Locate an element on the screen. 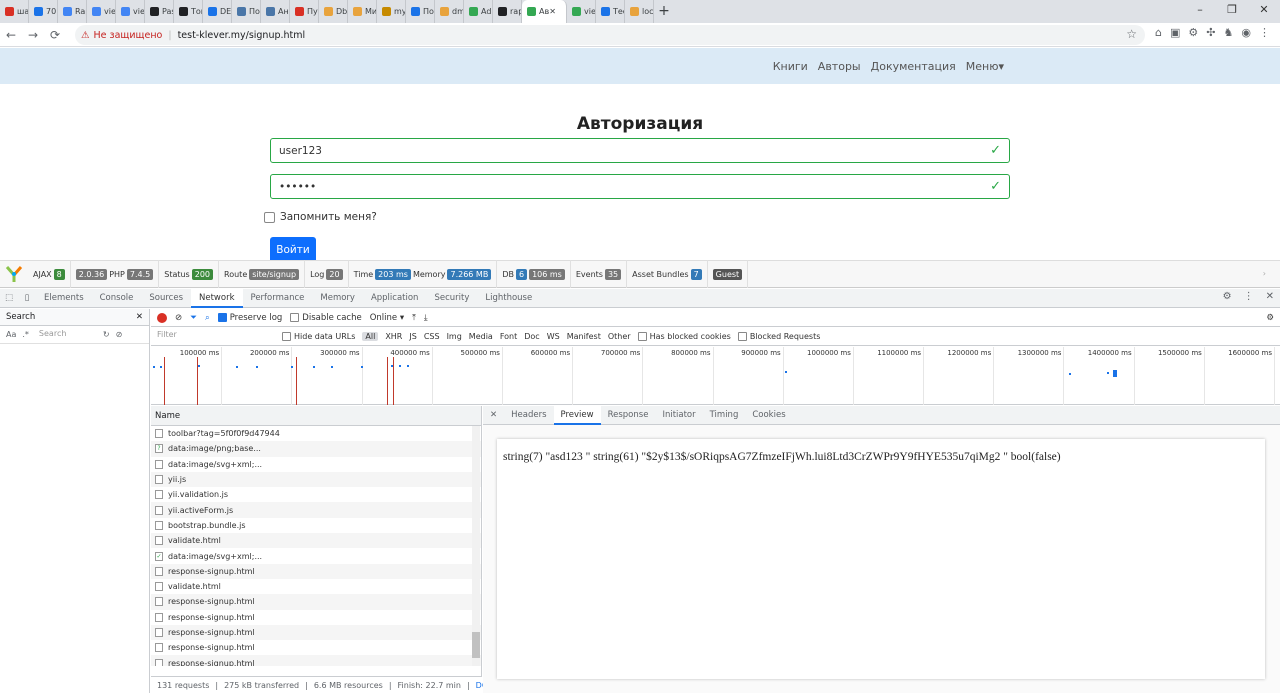 The width and height of the screenshot is (1280, 693). browser-tab: шабло is located at coordinates (14, 11).